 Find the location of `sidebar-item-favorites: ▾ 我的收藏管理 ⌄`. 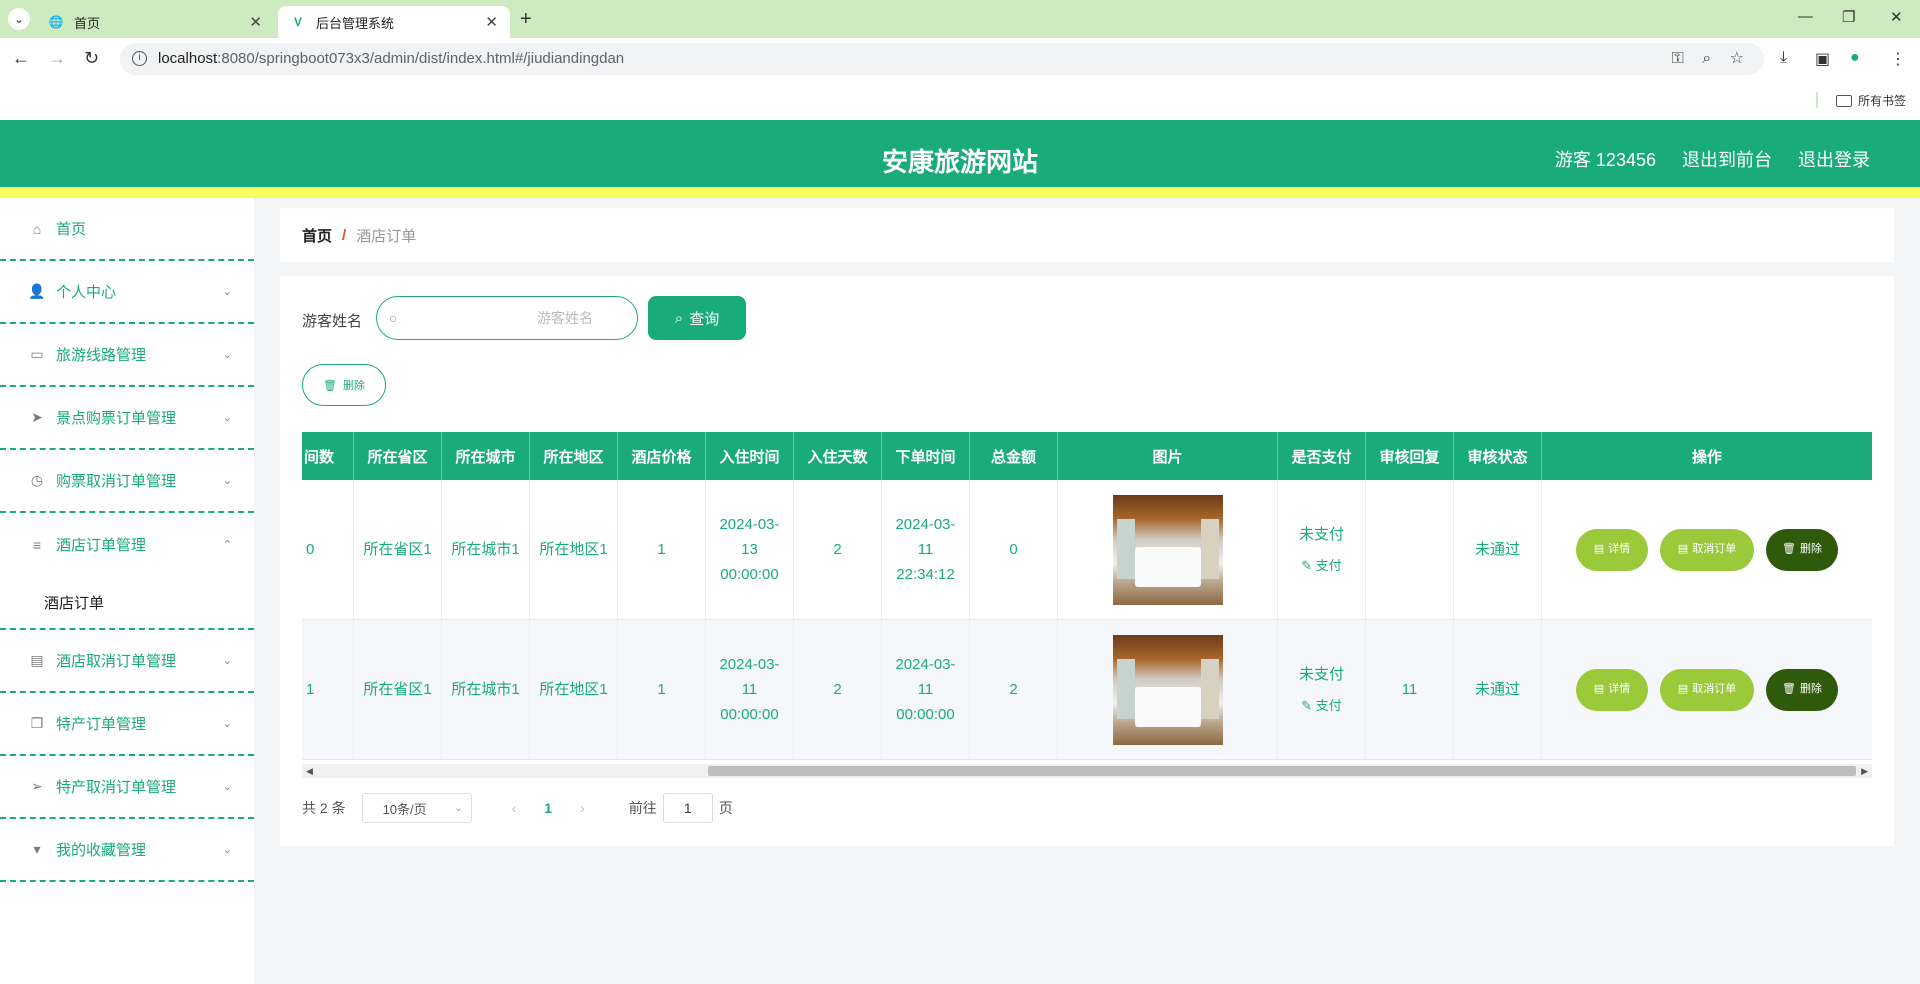

sidebar-item-favorites: ▾ 我的收藏管理 ⌄ is located at coordinates (127, 850).